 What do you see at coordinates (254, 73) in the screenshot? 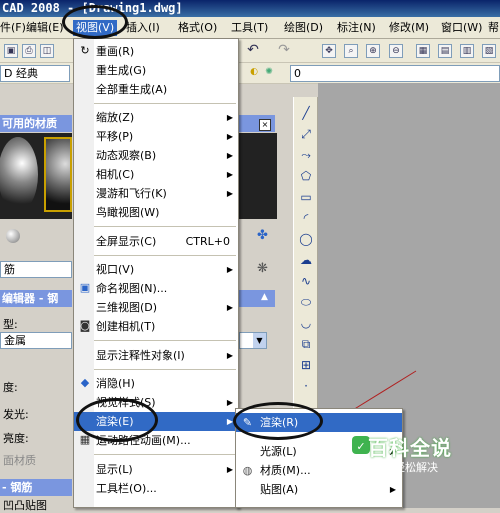
I see `layer-state-icon: ◐` at bounding box center [254, 73].